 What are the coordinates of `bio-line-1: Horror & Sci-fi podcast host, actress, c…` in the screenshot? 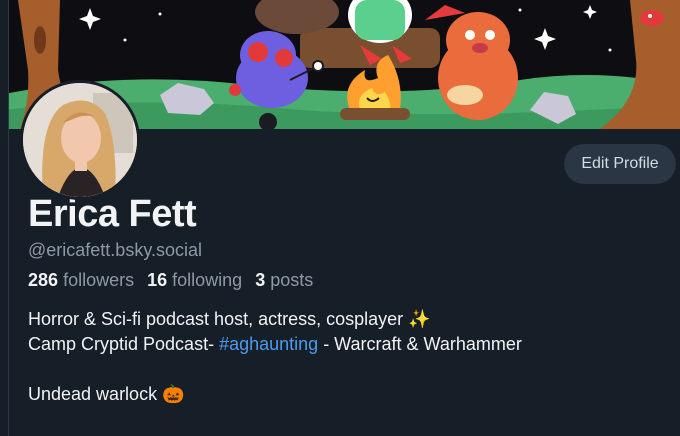 It's located at (275, 319).